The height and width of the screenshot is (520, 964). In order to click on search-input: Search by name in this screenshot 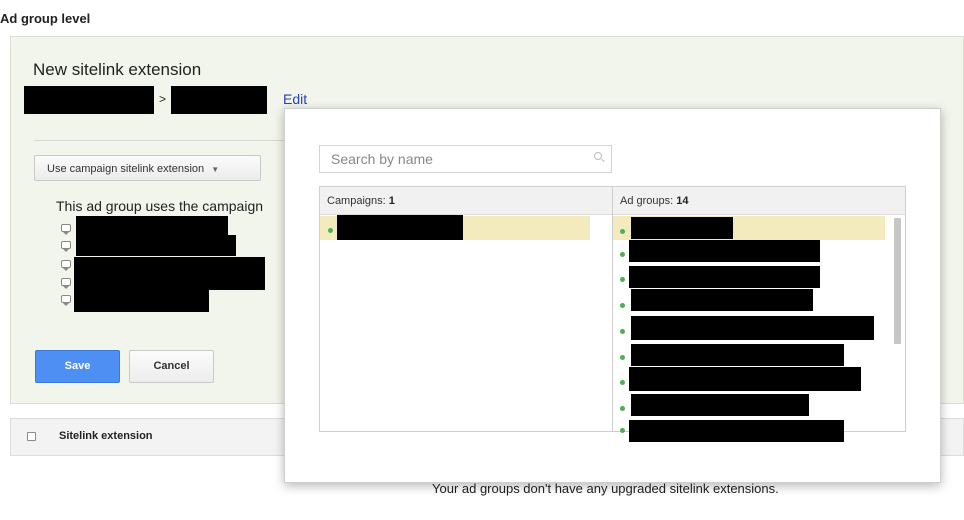, I will do `click(465, 159)`.